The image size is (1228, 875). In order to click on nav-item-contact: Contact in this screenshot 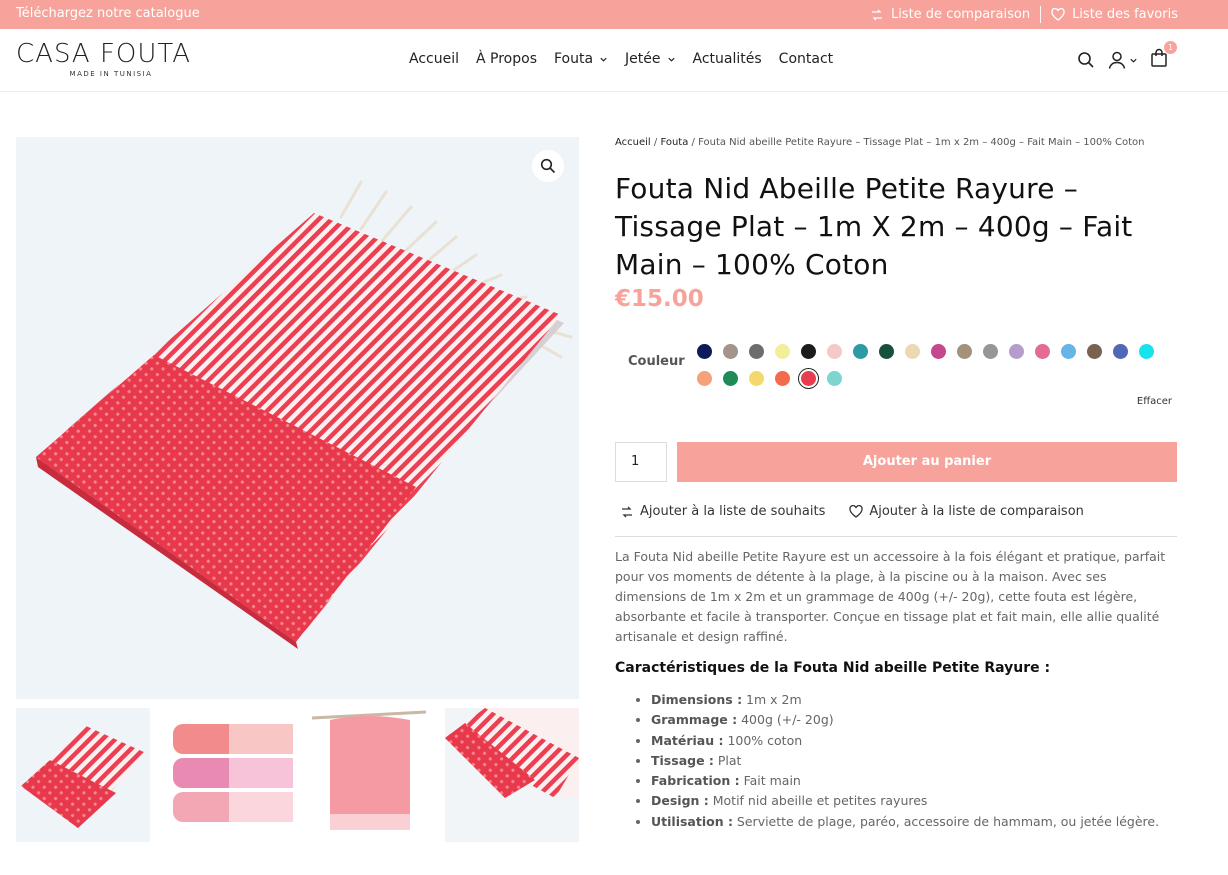, I will do `click(806, 59)`.